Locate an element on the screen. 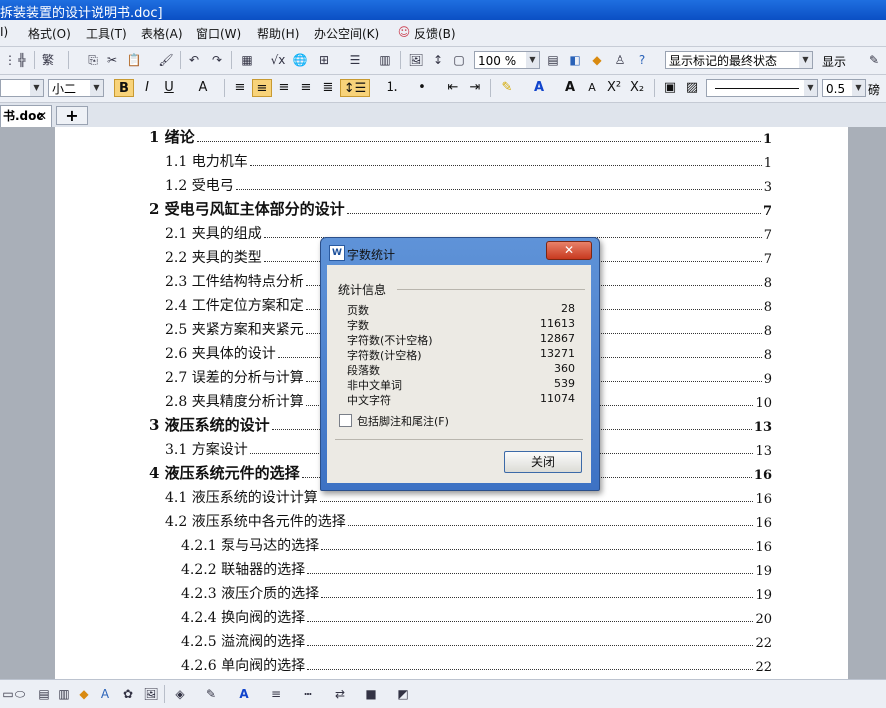 The width and height of the screenshot is (886, 708). toc-entry: 1.2 受电弓 3 is located at coordinates (468, 185).